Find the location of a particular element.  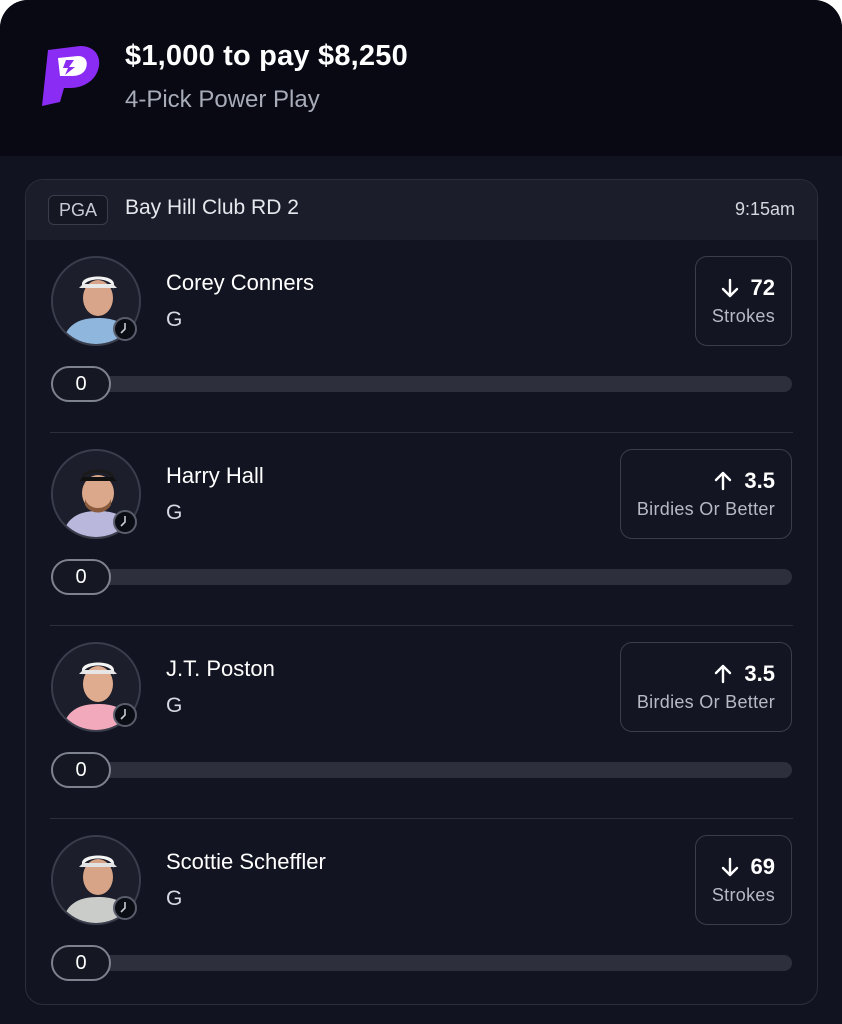

entry-title: $1,000 to pay $8,250 is located at coordinates (266, 56).